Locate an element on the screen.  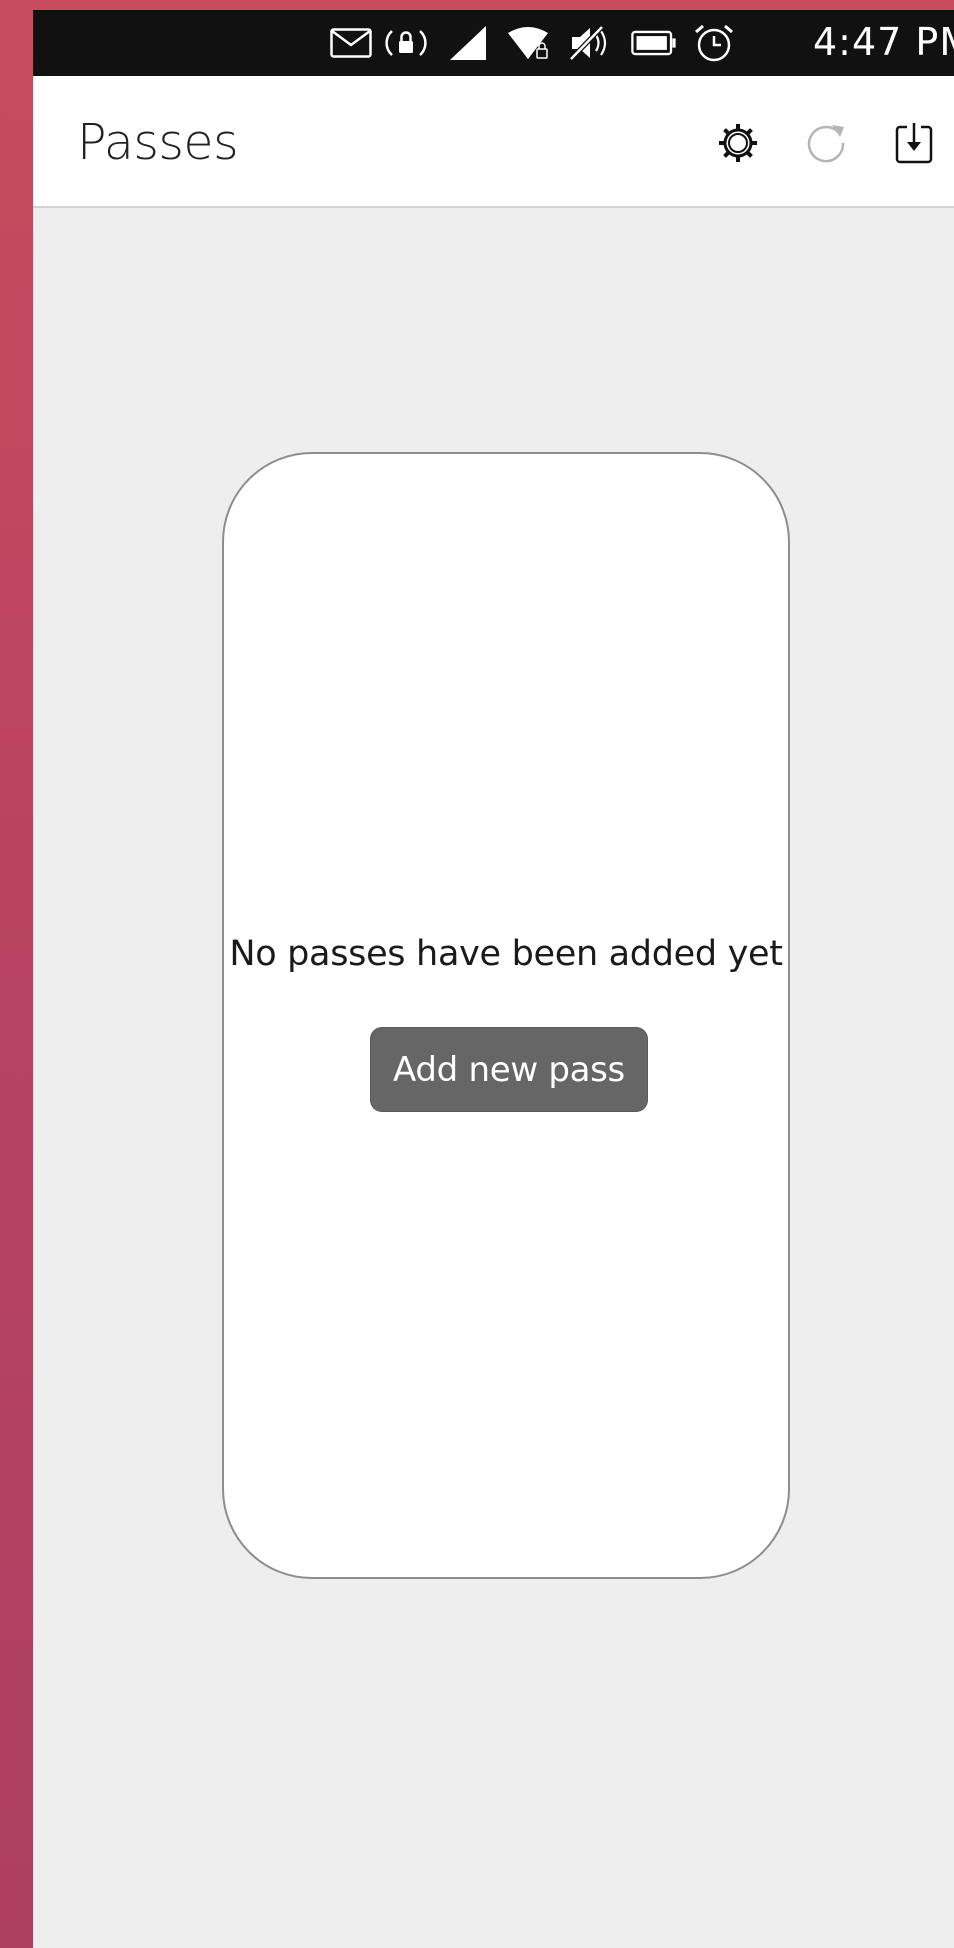
alarm-icon is located at coordinates (714, 43).